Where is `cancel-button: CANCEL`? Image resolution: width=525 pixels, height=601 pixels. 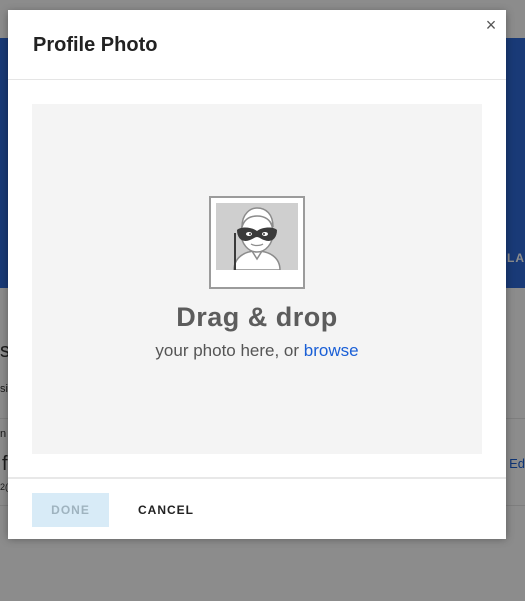 cancel-button: CANCEL is located at coordinates (166, 510).